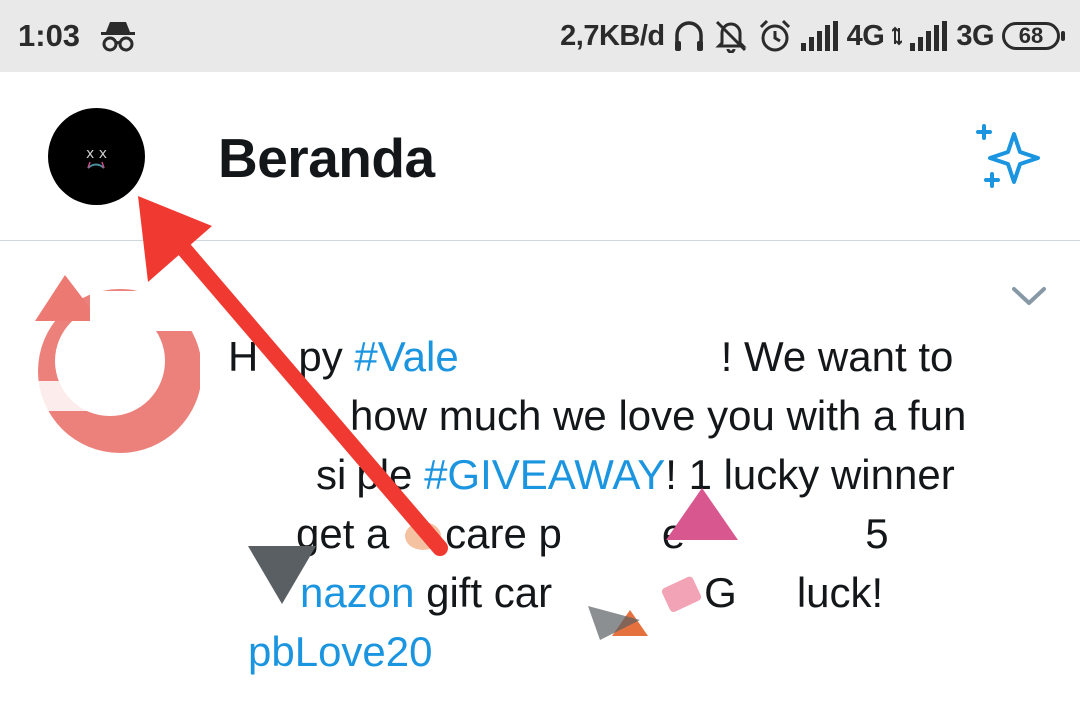  Describe the element at coordinates (774, 35) in the screenshot. I see `alarm-icon` at that location.